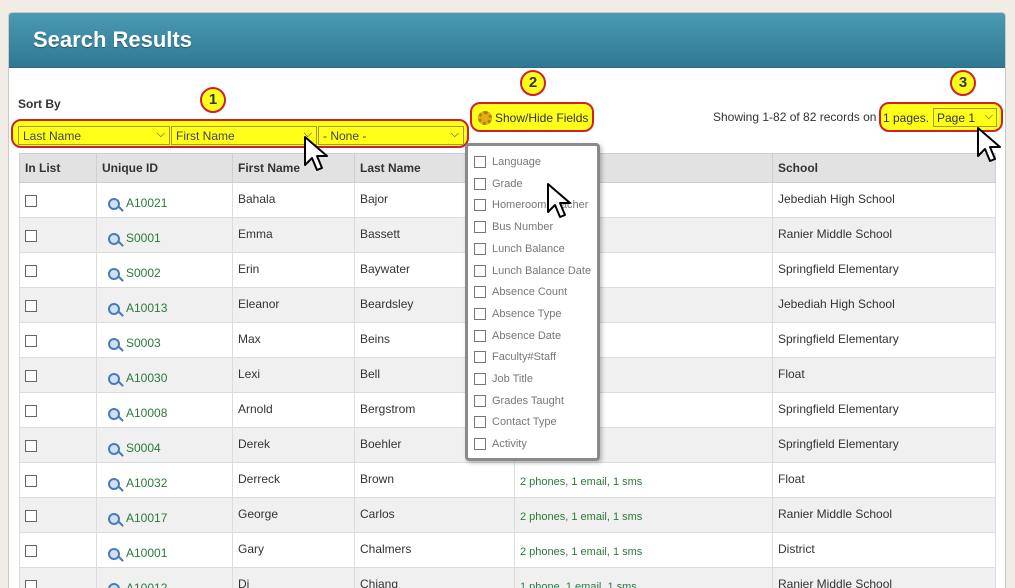 The width and height of the screenshot is (1015, 588). I want to click on field-option: Grades Taught, so click(519, 401).